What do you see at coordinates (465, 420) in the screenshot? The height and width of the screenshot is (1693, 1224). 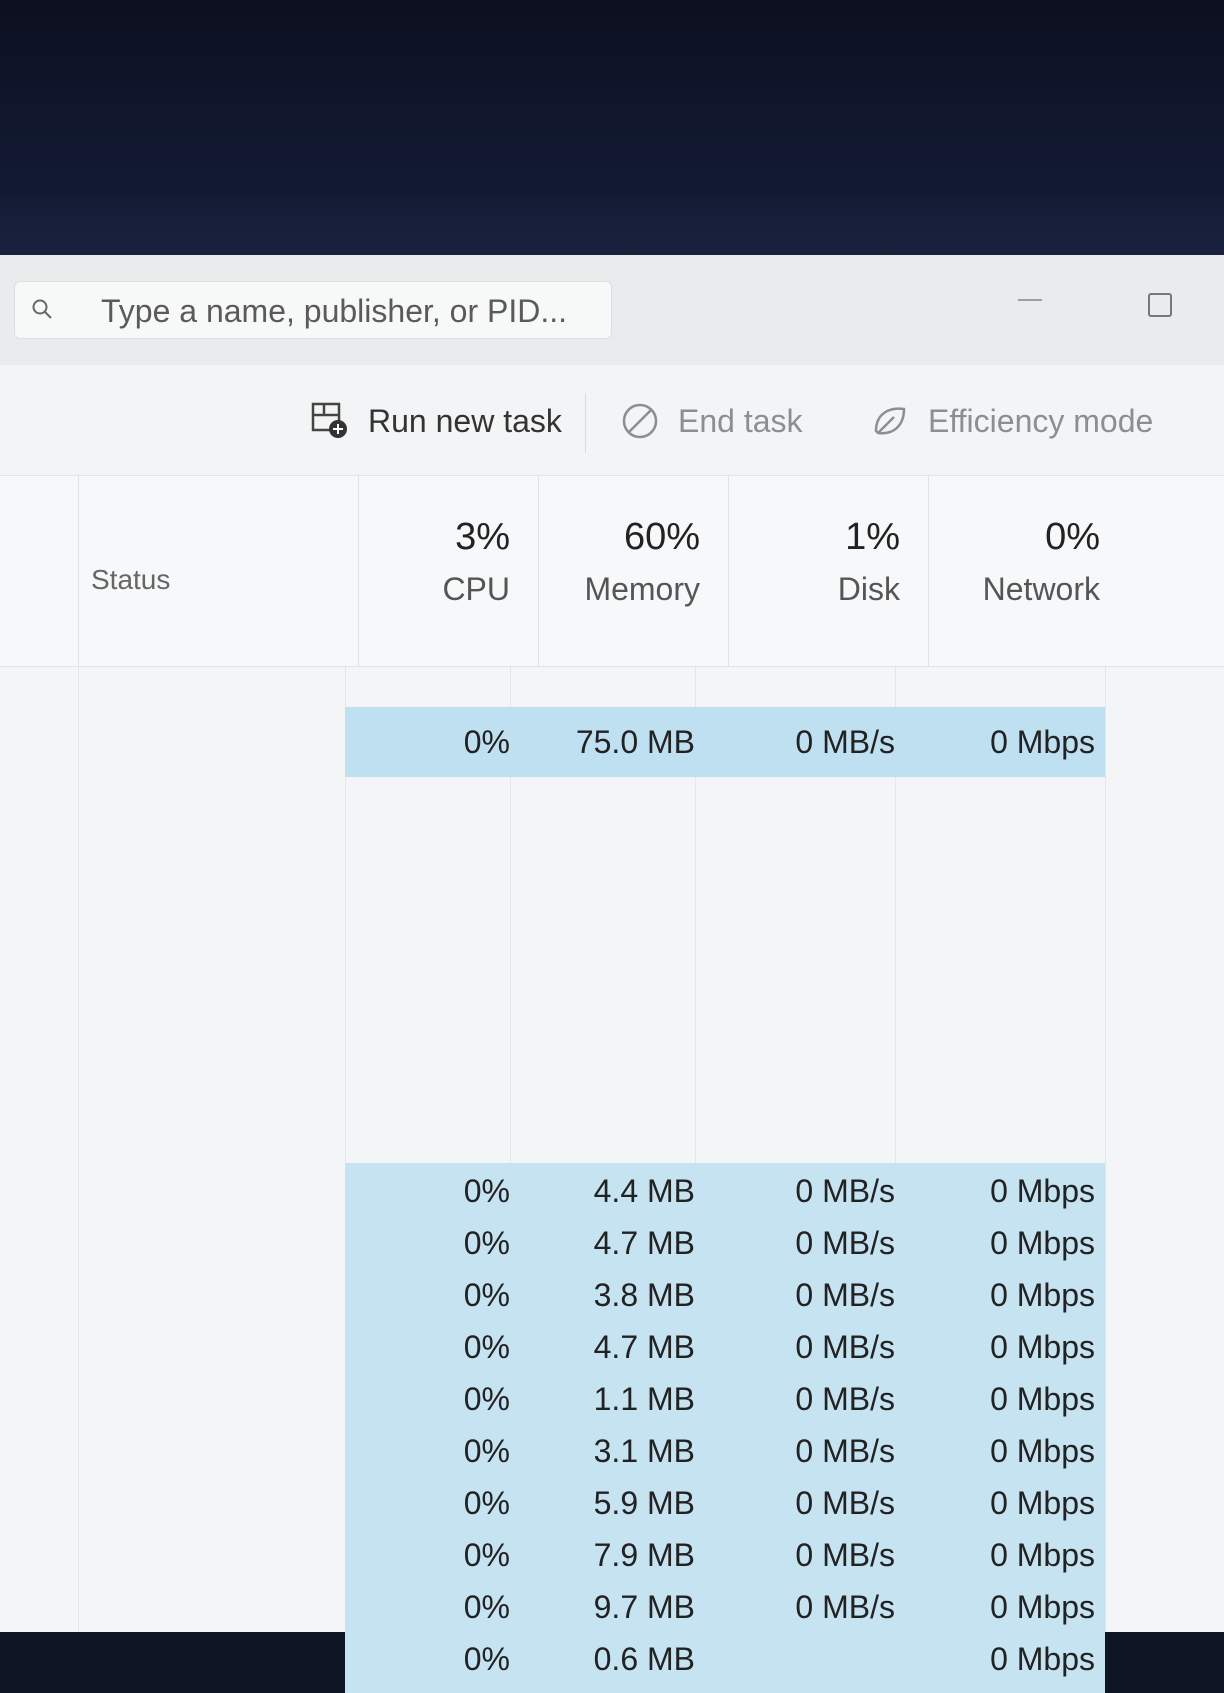 I see `run-new-task-label: Run new task` at bounding box center [465, 420].